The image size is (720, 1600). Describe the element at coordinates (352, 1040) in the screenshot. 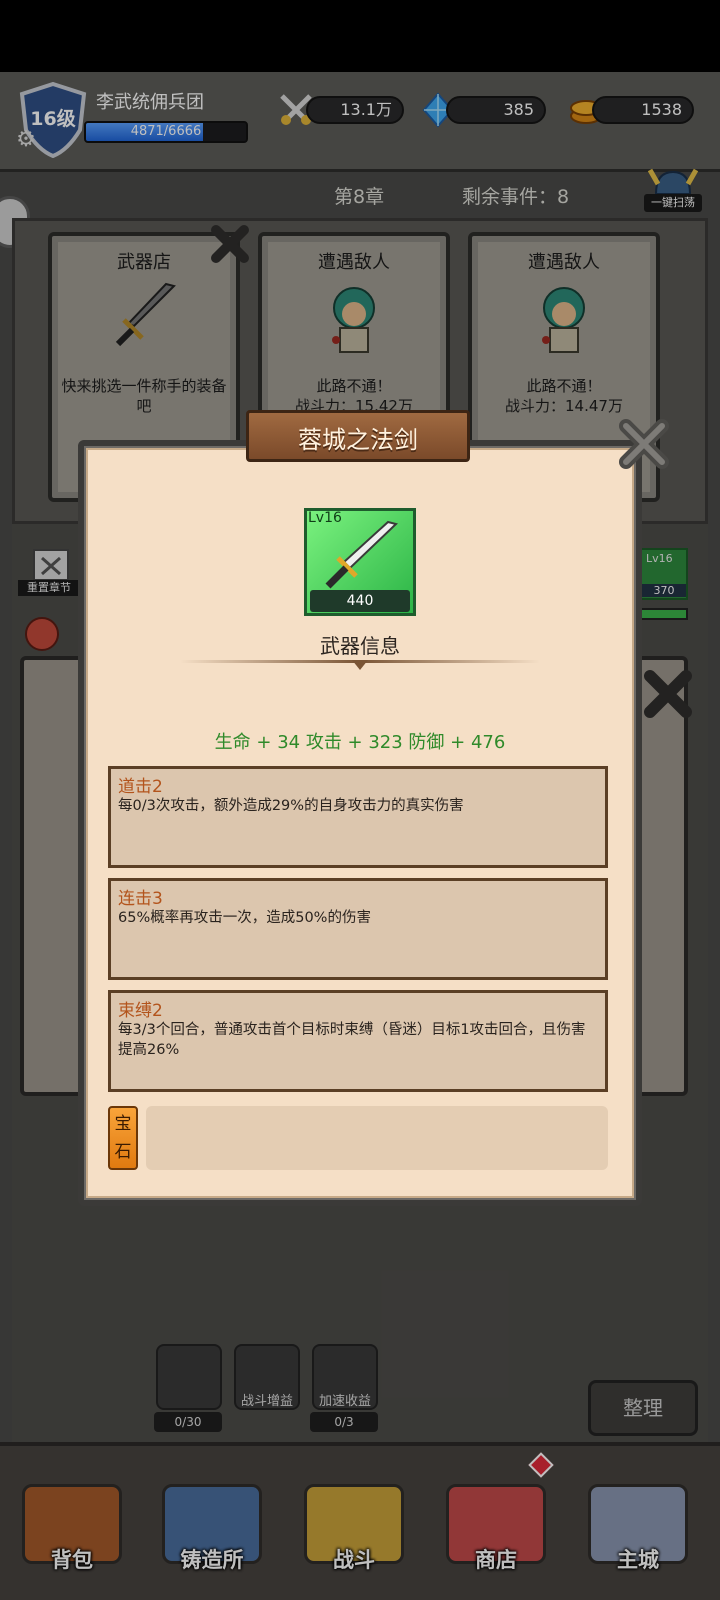

I see `skill-desc: 每3/3个回合，普通攻击首个目标时束缚（昏迷）目标1攻击回合，且伤害提高26%` at that location.